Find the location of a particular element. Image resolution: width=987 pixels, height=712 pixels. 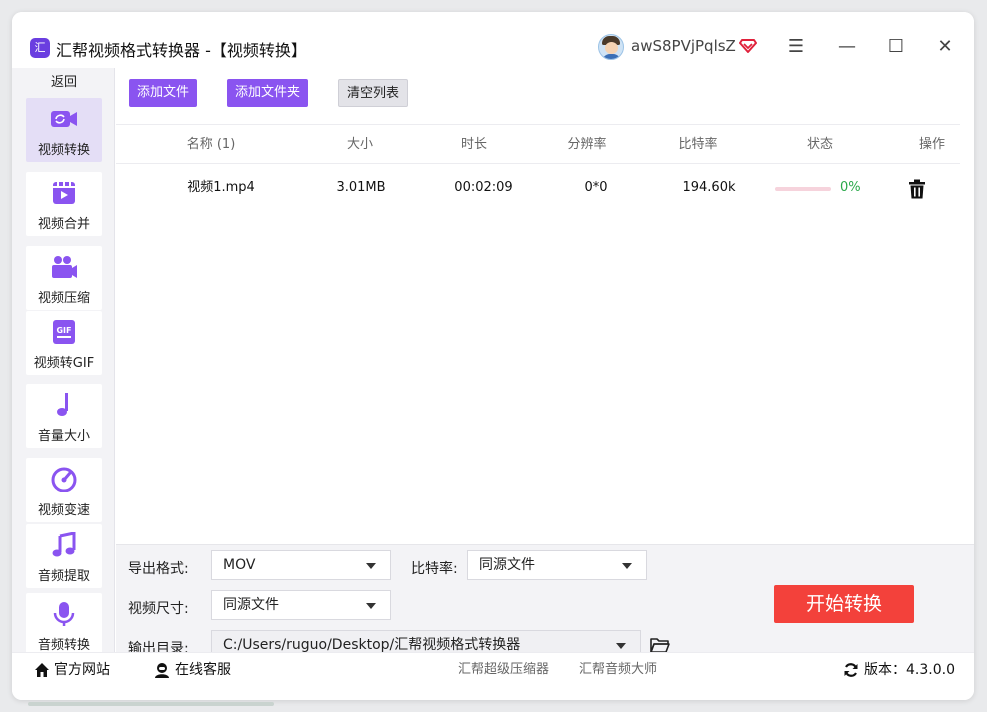

microphone-icon is located at coordinates (64, 614).